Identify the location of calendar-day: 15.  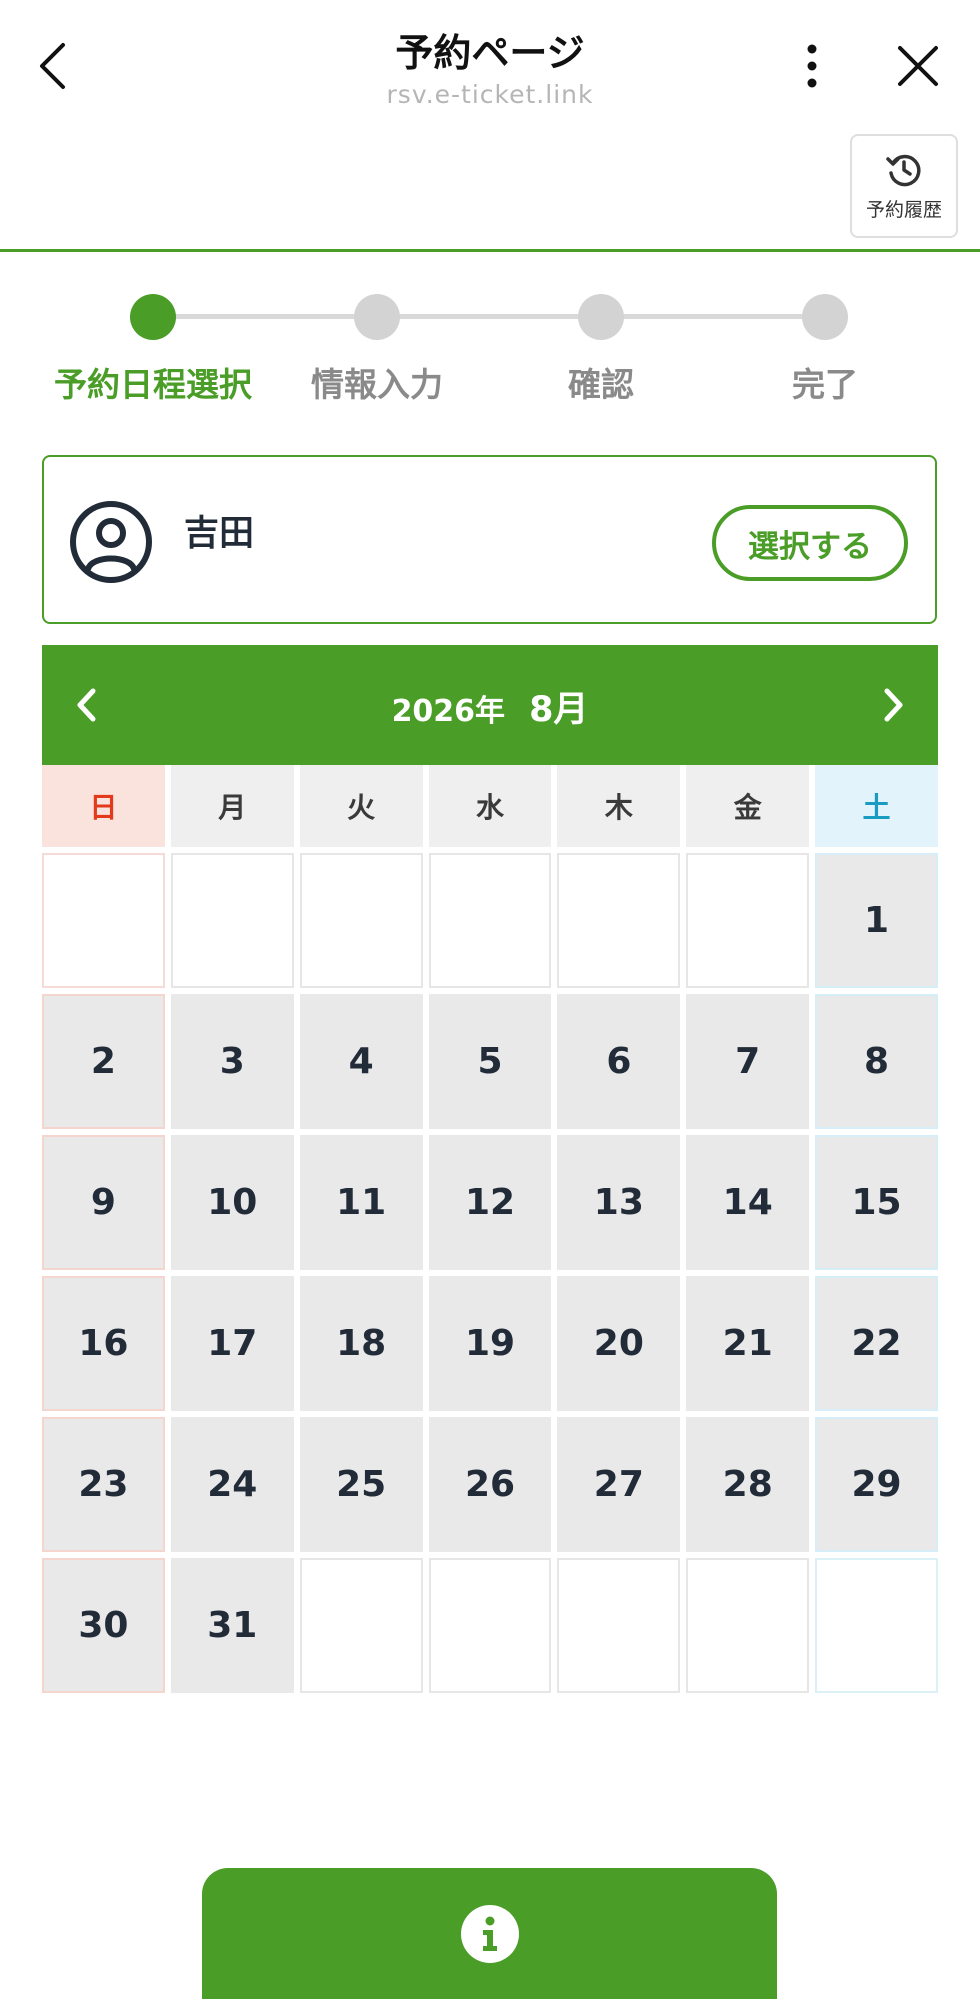
(876, 1202).